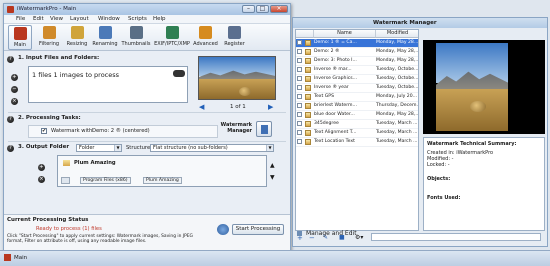 The image size is (550, 266). Describe the element at coordinates (159, 19) in the screenshot. I see `menu-help: Help` at that location.